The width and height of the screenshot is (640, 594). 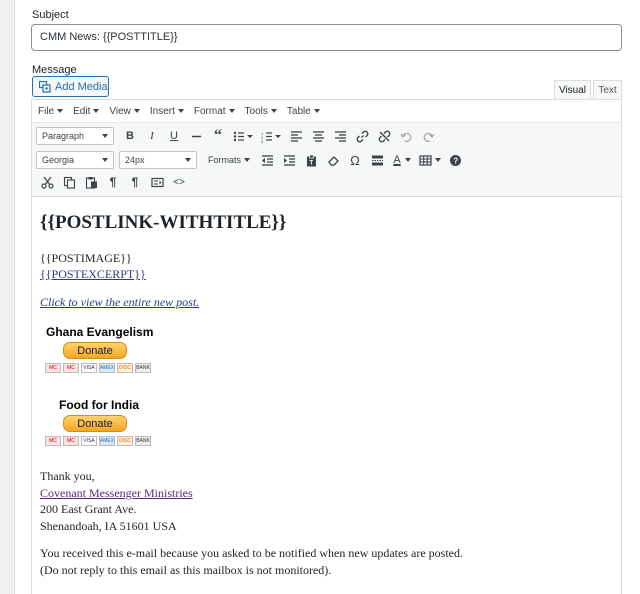 What do you see at coordinates (152, 136) in the screenshot?
I see `italic-button: I` at bounding box center [152, 136].